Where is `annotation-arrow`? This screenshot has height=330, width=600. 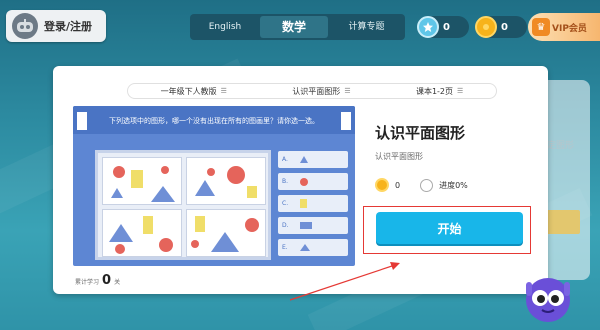
annotation-arrow is located at coordinates (344, 281).